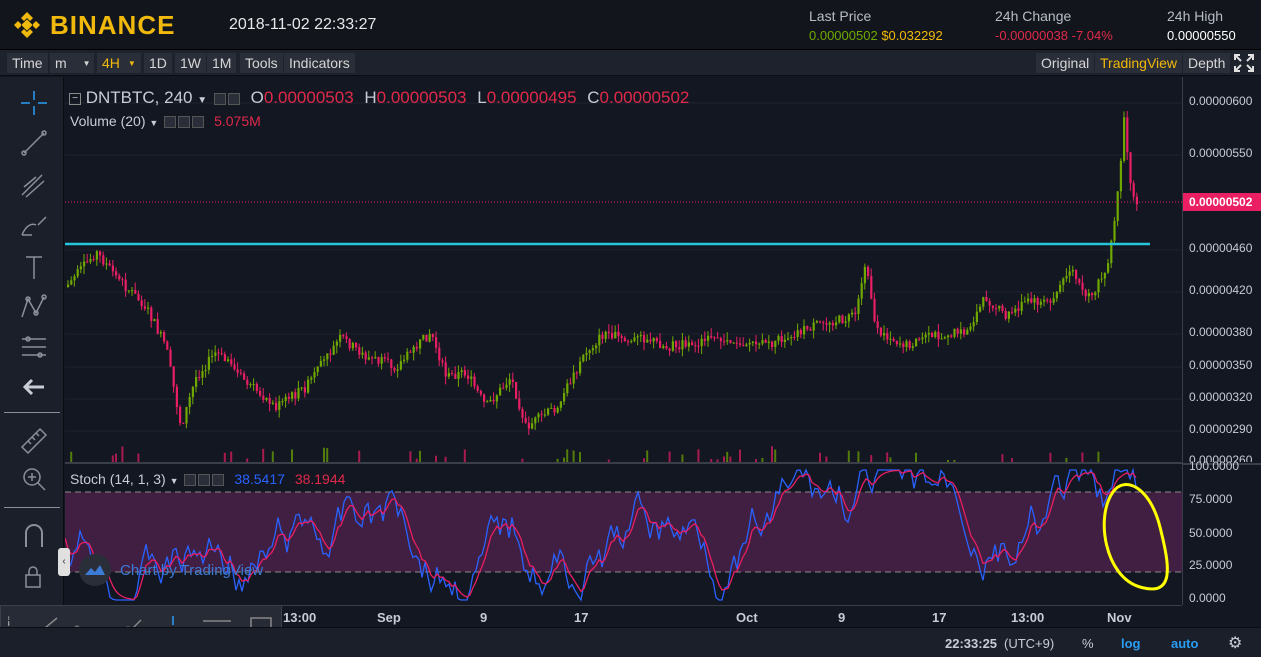 This screenshot has width=1261, height=657. I want to click on indicators-button: Indicators, so click(319, 63).